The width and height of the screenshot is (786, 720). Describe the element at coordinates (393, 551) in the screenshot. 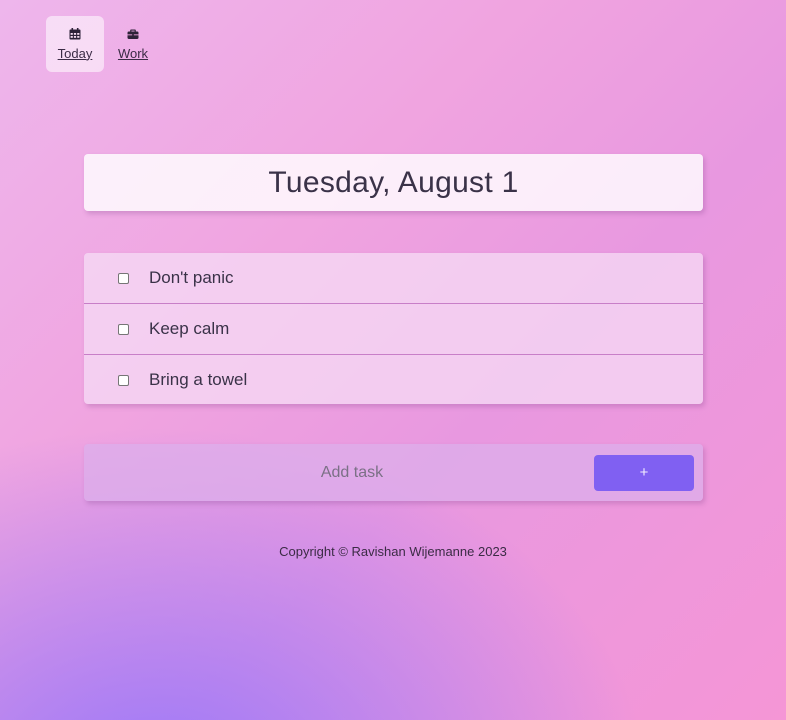

I see `footer-copyright: Copyright © Ravishan Wijemanne 2023` at that location.